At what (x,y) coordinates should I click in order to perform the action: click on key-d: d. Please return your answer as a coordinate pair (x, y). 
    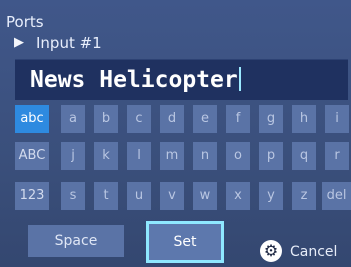
    Looking at the image, I should click on (172, 119).